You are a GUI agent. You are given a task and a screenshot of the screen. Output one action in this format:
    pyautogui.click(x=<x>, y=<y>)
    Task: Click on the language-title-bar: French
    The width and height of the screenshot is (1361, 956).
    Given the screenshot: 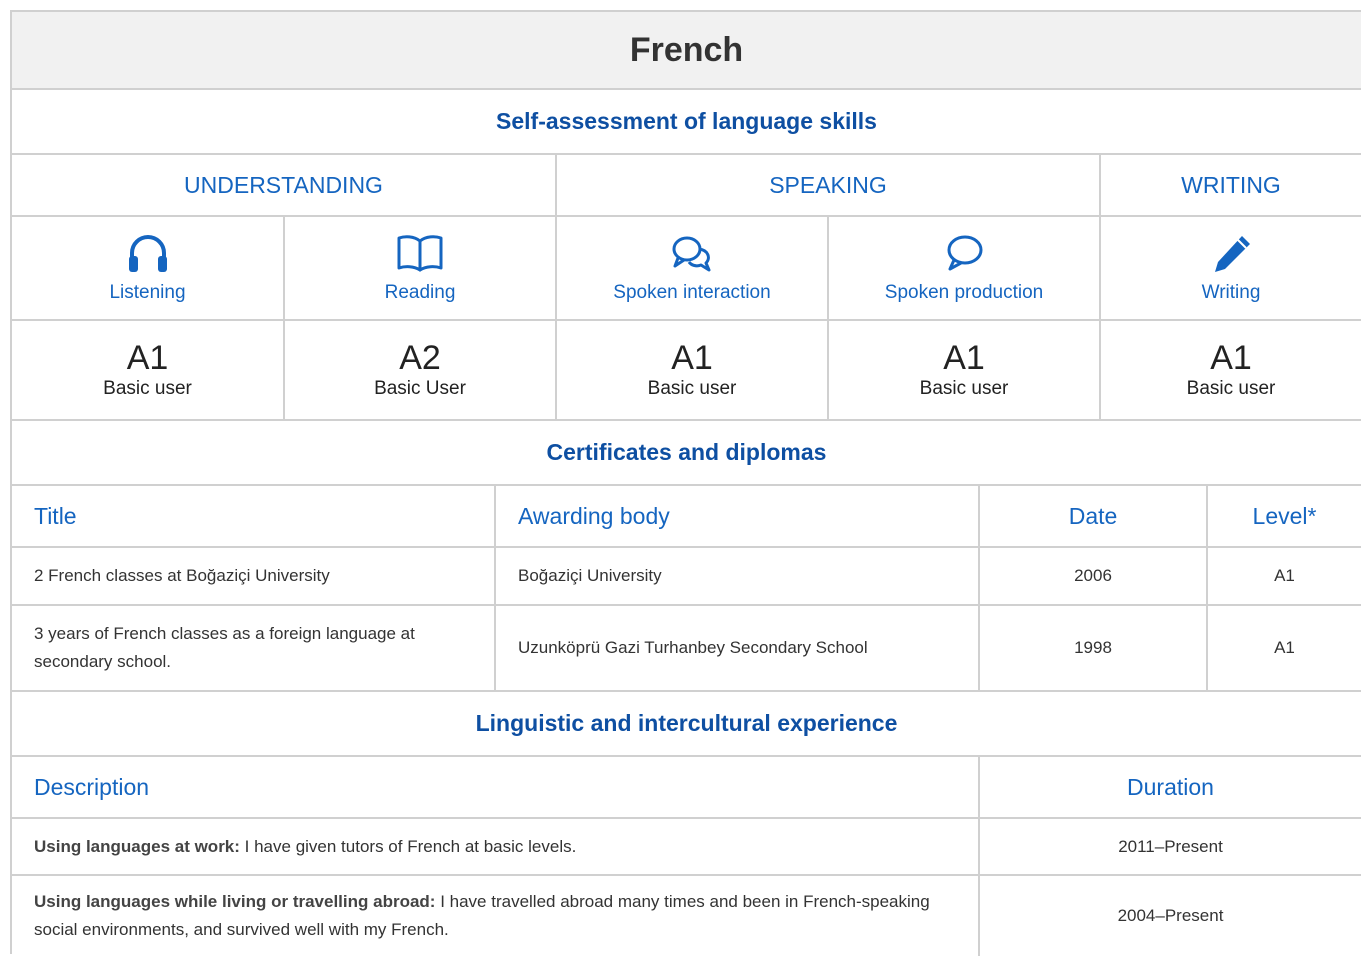 What is the action you would take?
    pyautogui.click(x=686, y=51)
    